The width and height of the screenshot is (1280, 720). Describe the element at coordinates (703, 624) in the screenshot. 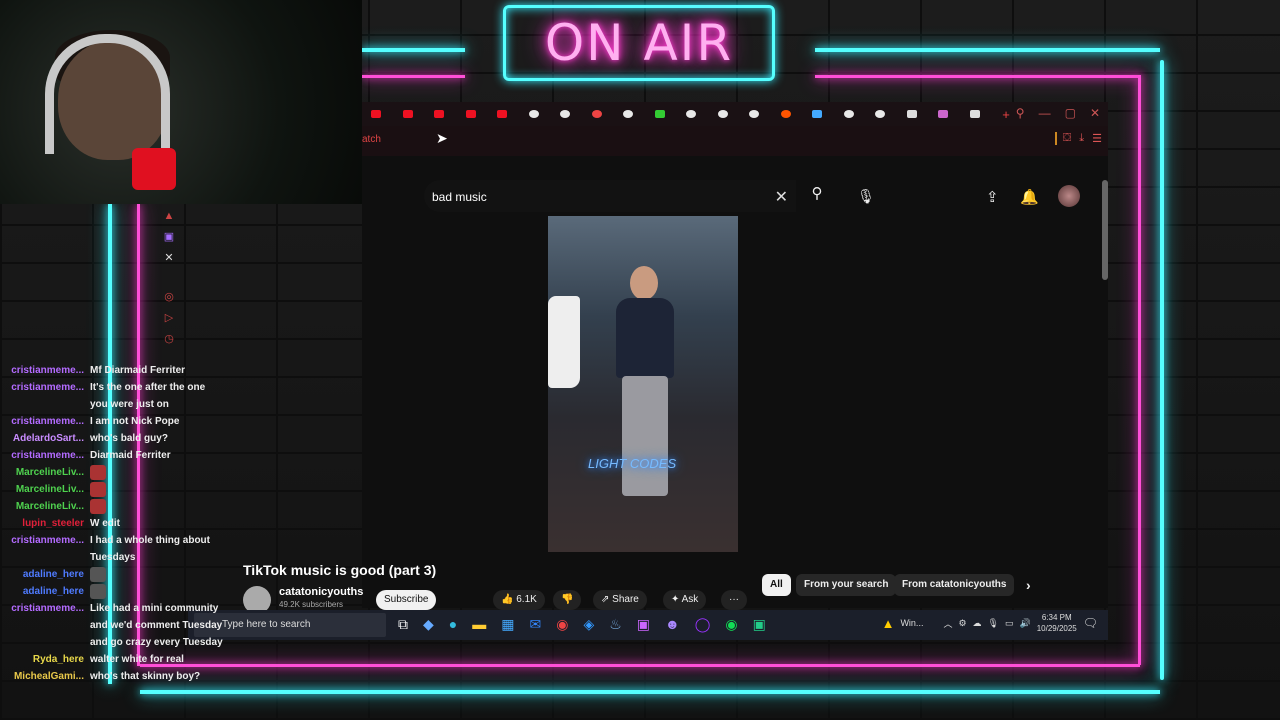

I see `obs-icon: ◯` at that location.